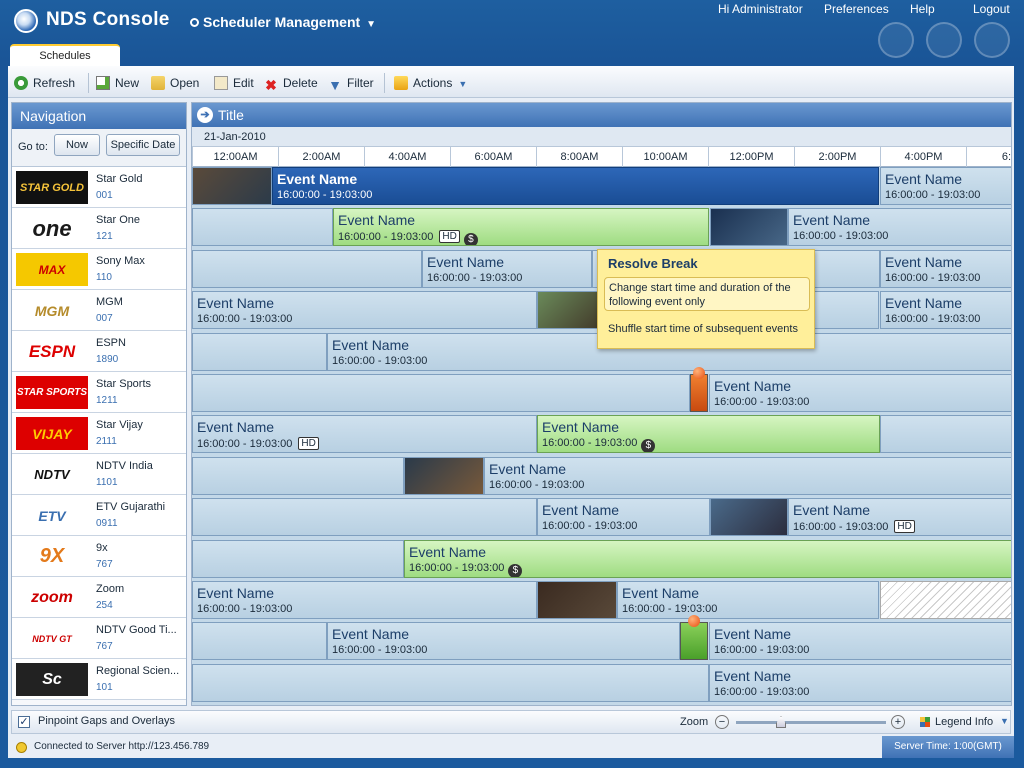 Image resolution: width=1024 pixels, height=768 pixels. What do you see at coordinates (117, 83) in the screenshot?
I see `new-button: New` at bounding box center [117, 83].